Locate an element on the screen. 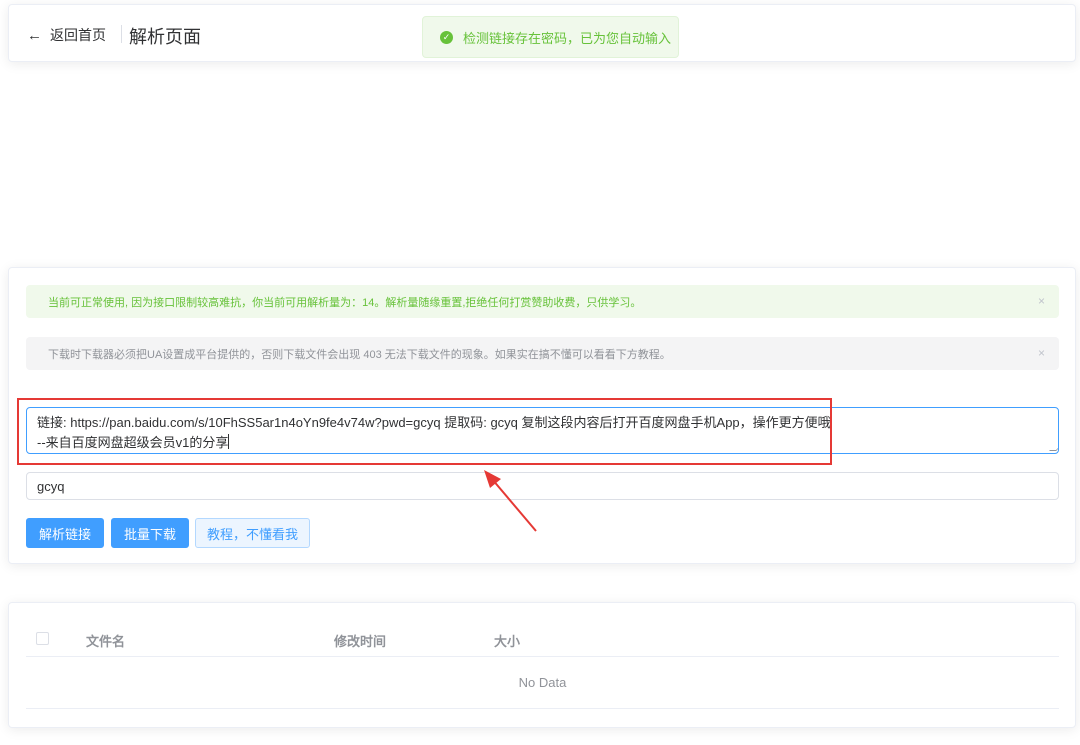  column-header-size: 大小 is located at coordinates (507, 640).